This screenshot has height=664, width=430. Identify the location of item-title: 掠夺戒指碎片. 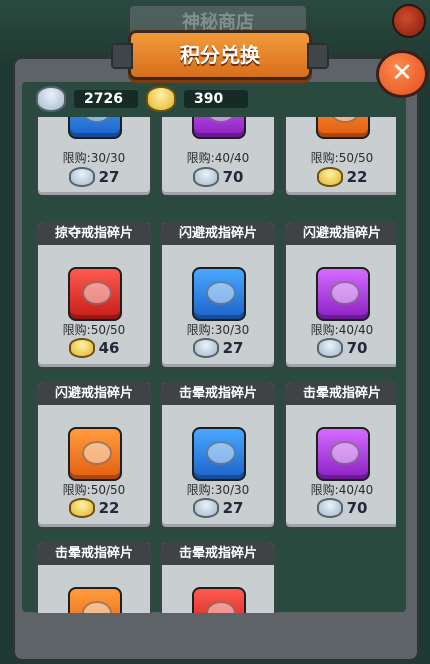
(94, 234).